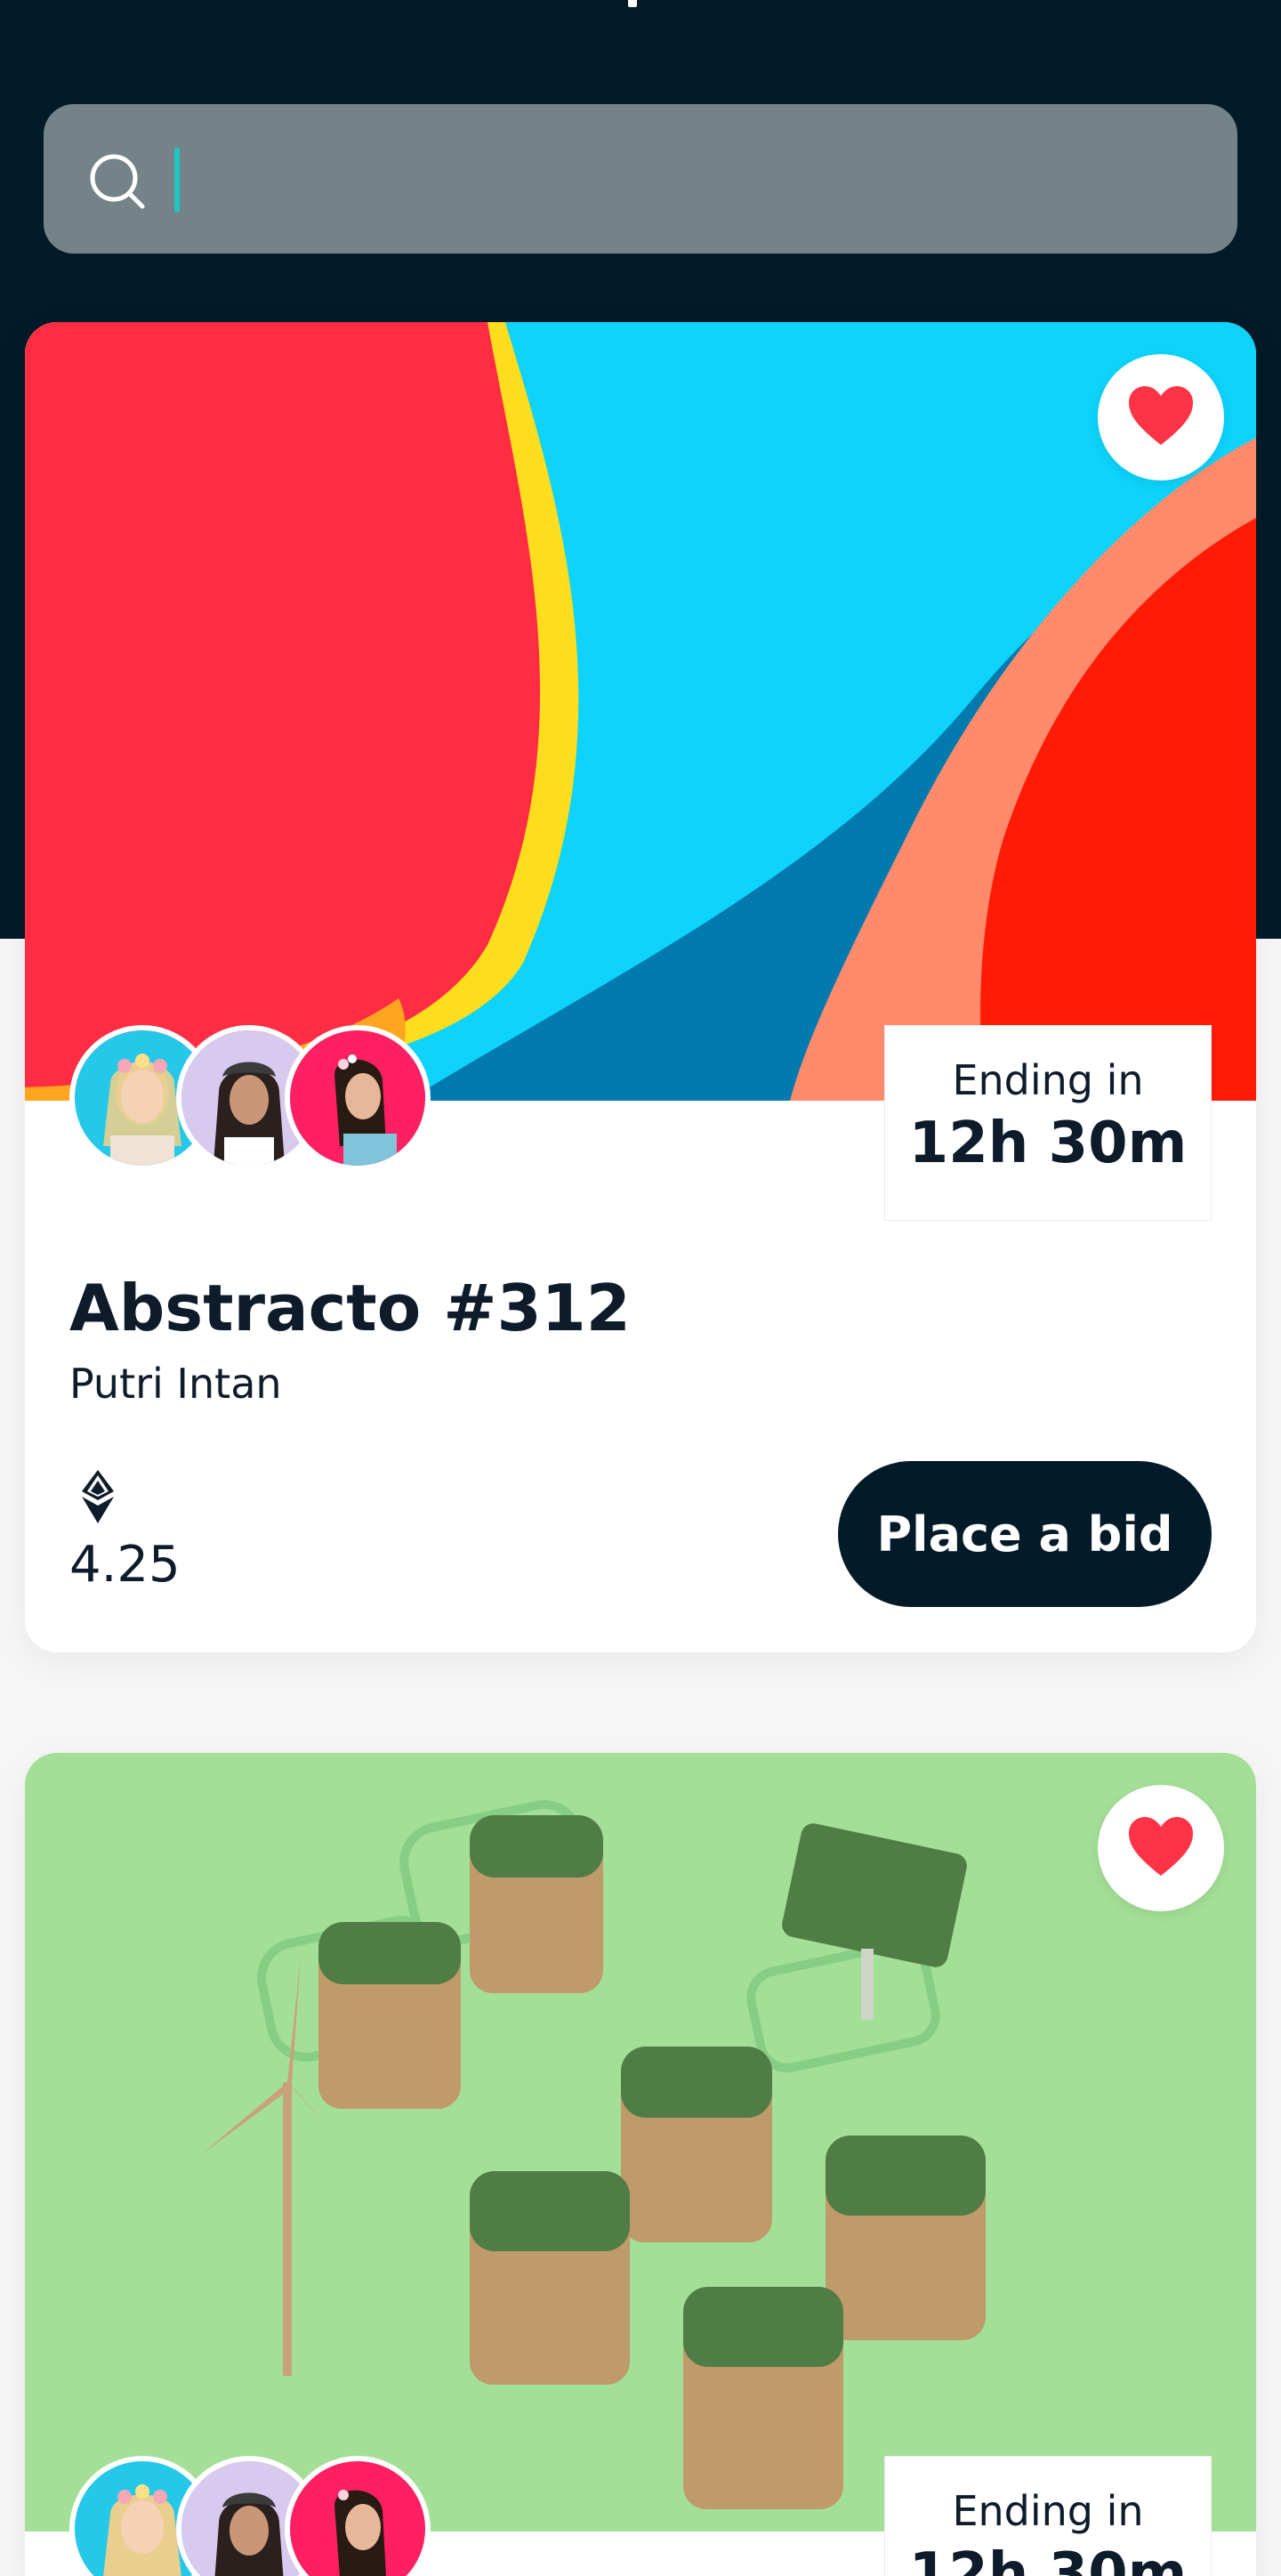  Describe the element at coordinates (175, 1383) in the screenshot. I see `artist-name: Putri Intan` at that location.